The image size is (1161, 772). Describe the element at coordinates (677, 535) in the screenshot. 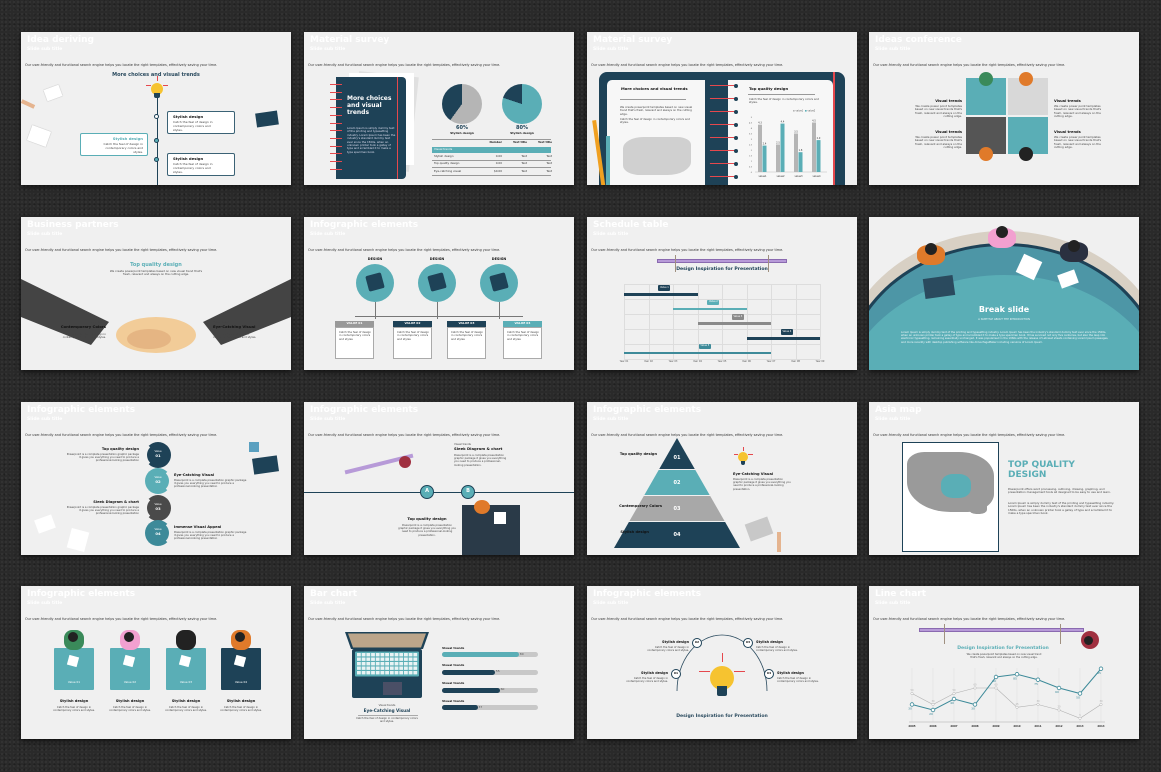

I see `level-number: 04` at that location.